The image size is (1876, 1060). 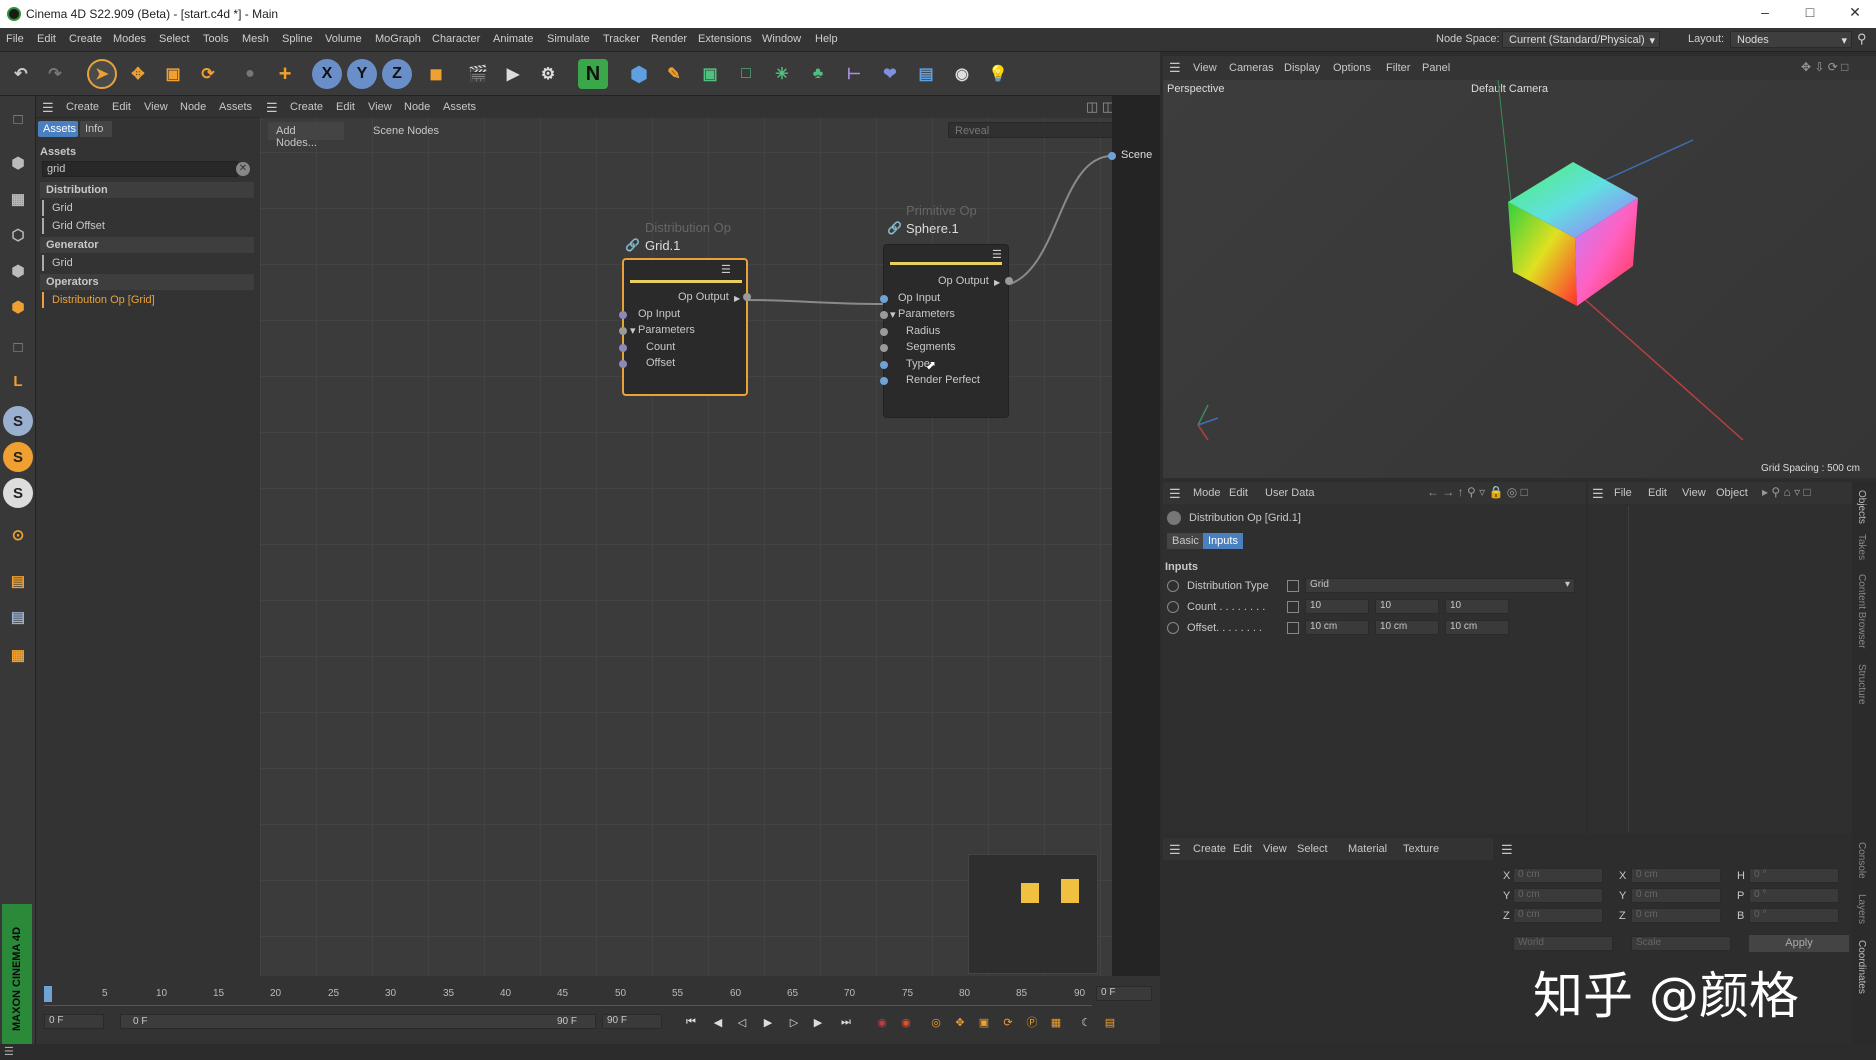 What do you see at coordinates (1312, 849) in the screenshot?
I see `menu-select: Select` at bounding box center [1312, 849].